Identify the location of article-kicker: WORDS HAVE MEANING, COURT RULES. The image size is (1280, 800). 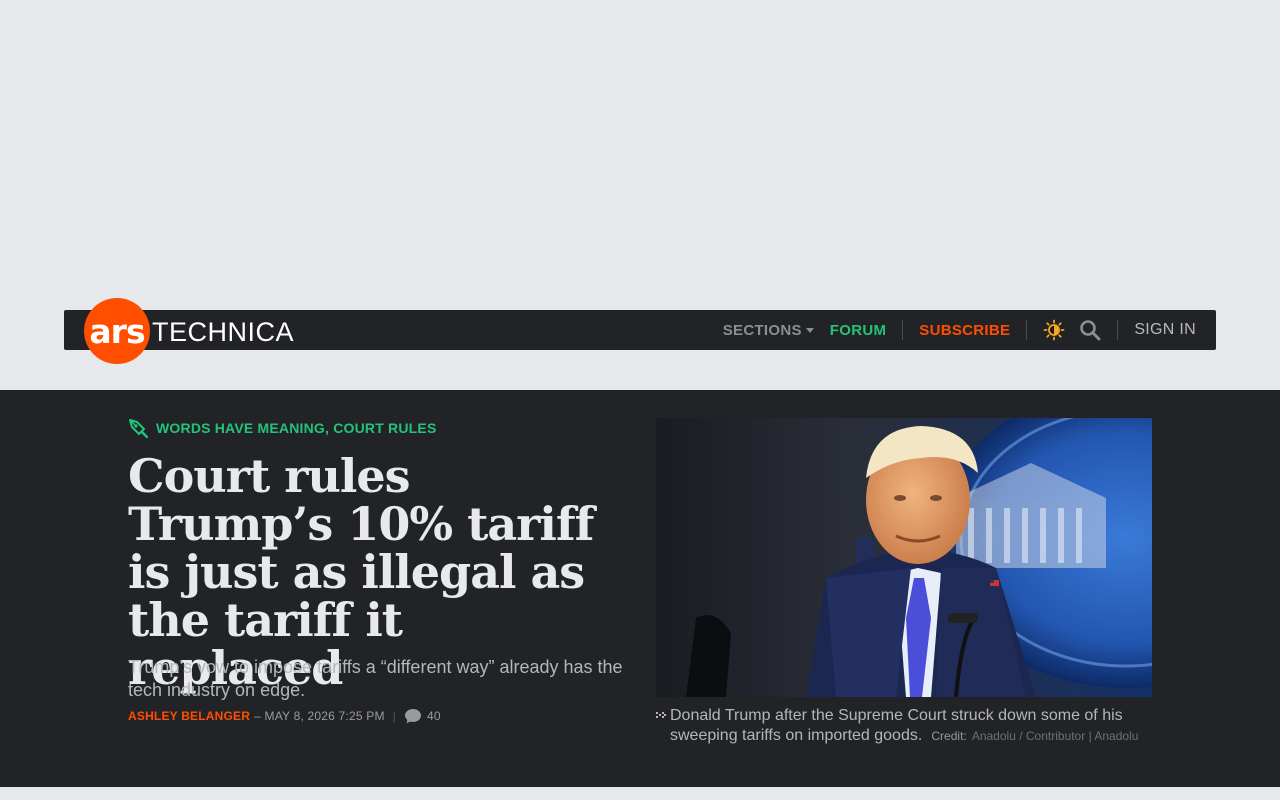
(282, 428).